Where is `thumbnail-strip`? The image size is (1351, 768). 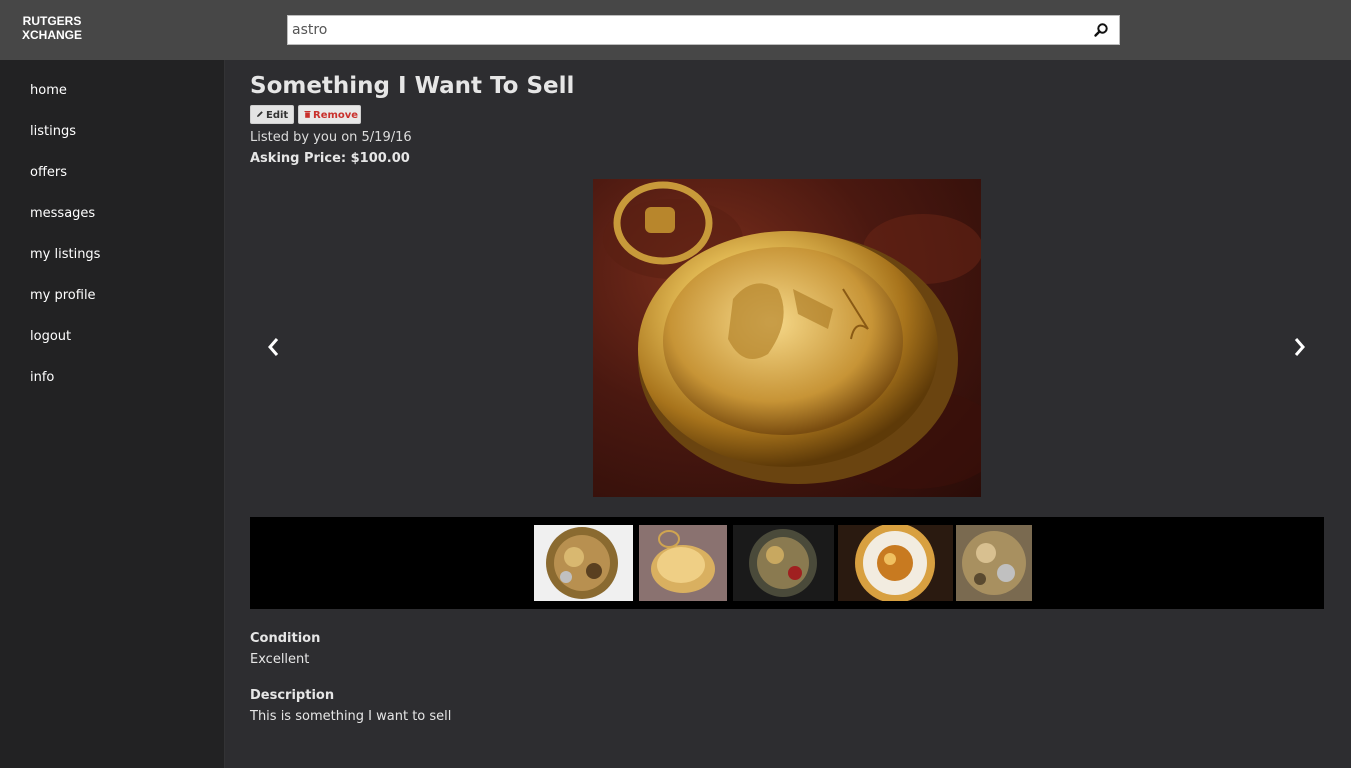
thumbnail-strip is located at coordinates (787, 563).